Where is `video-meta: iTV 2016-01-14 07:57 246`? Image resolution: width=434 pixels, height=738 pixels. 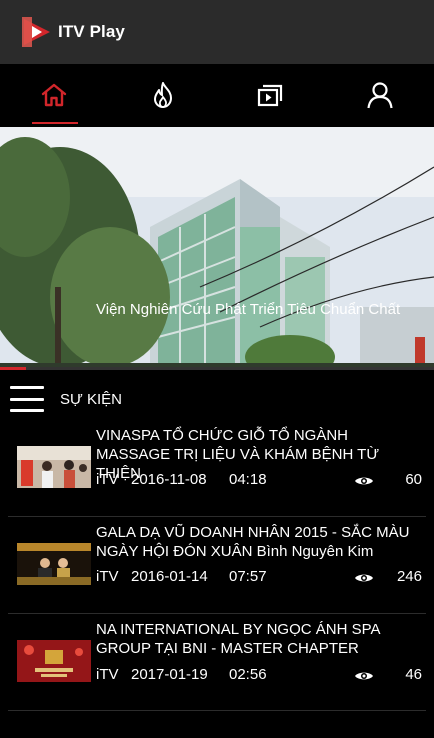
video-meta: iTV 2016-01-14 07:57 246 is located at coordinates (261, 578).